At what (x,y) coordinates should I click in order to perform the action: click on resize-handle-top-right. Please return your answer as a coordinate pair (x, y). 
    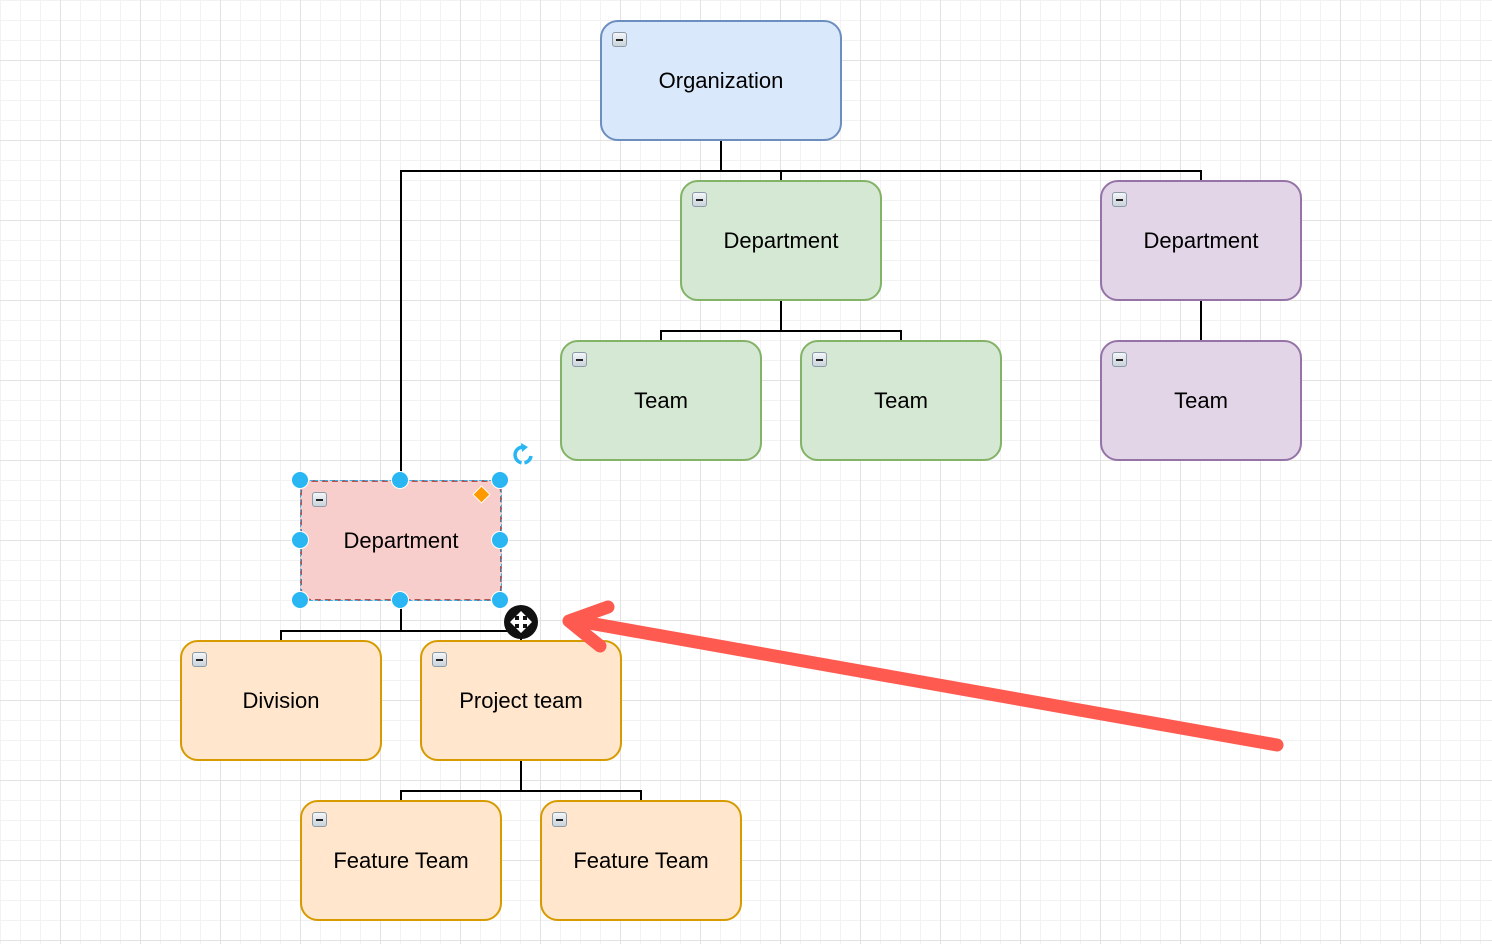
    Looking at the image, I should click on (500, 480).